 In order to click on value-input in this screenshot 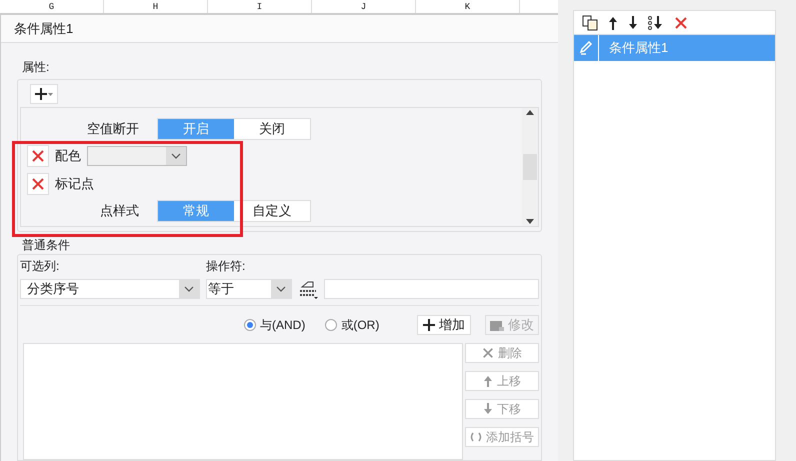, I will do `click(431, 289)`.